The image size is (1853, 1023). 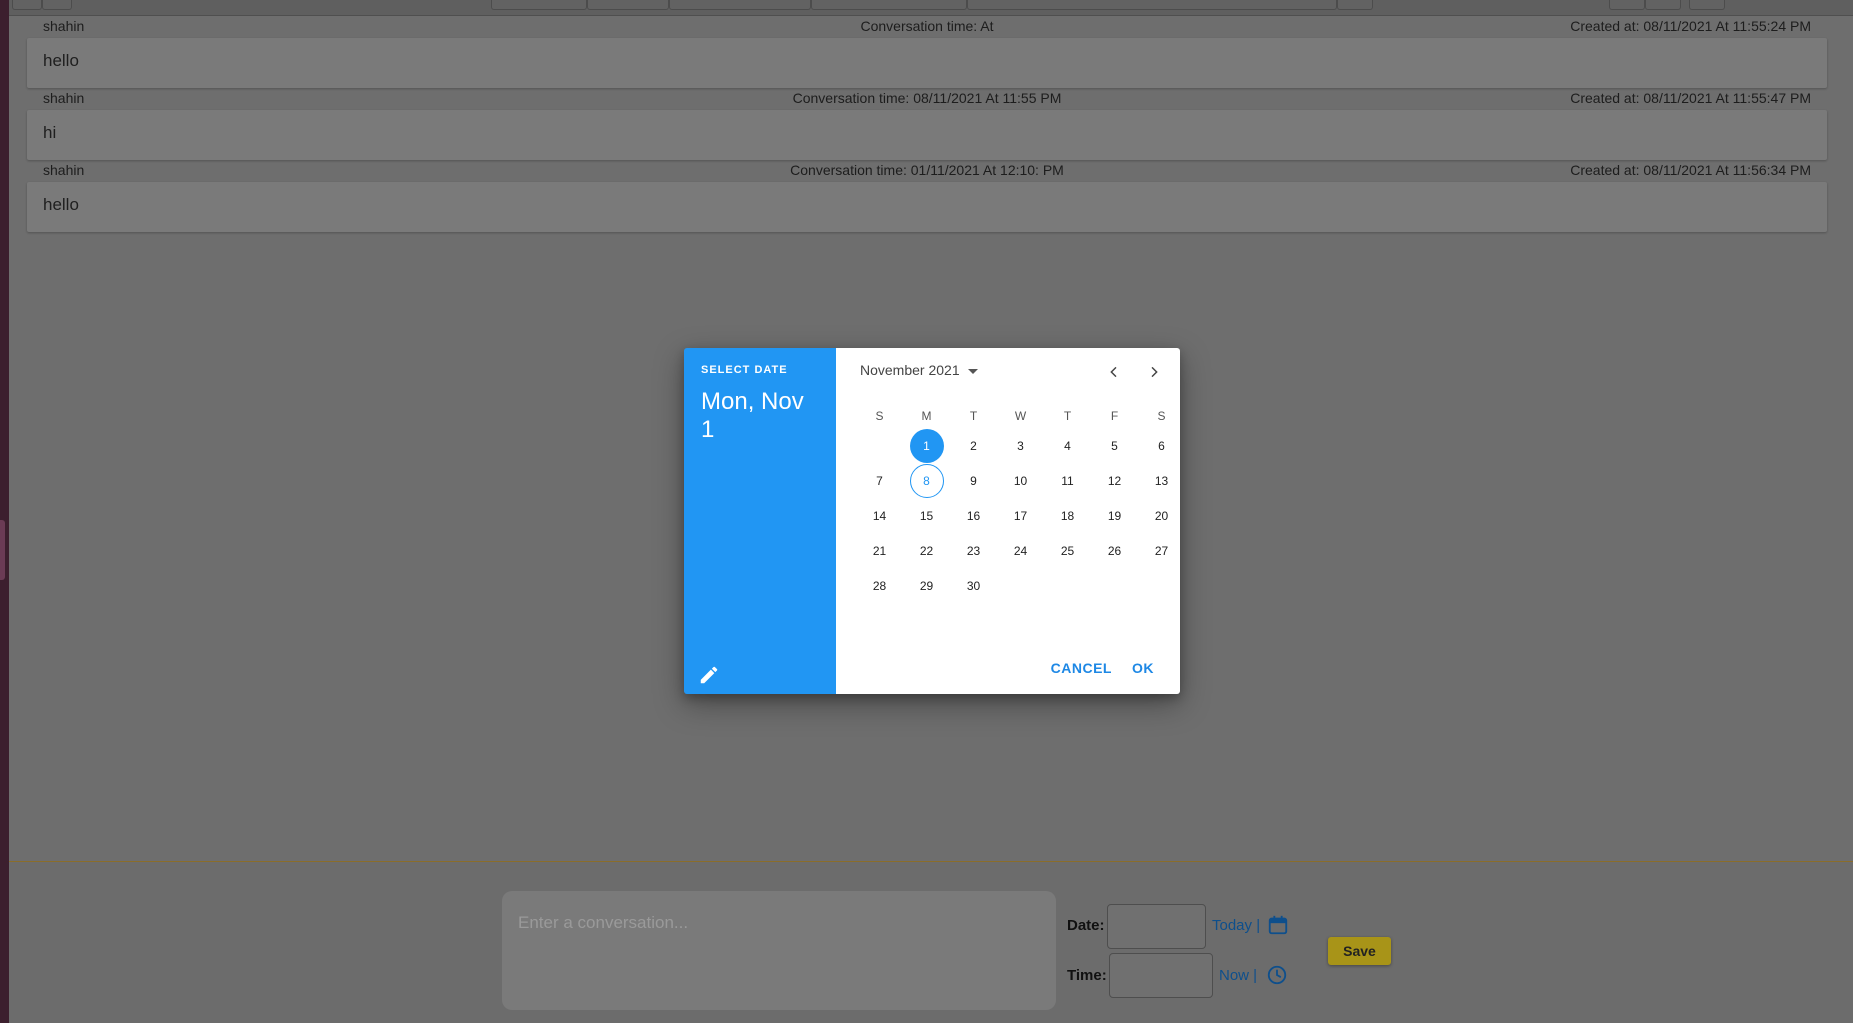 I want to click on calendar-day: 7, so click(x=880, y=481).